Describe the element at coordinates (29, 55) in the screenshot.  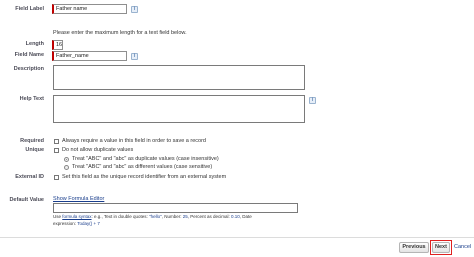
I see `field-name-label: Field Name` at that location.